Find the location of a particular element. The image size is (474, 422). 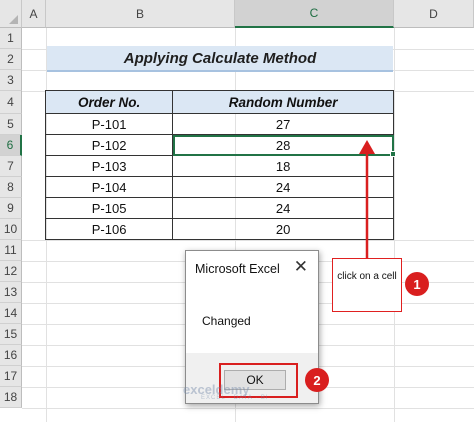

step-badge-2: 2 is located at coordinates (317, 380).